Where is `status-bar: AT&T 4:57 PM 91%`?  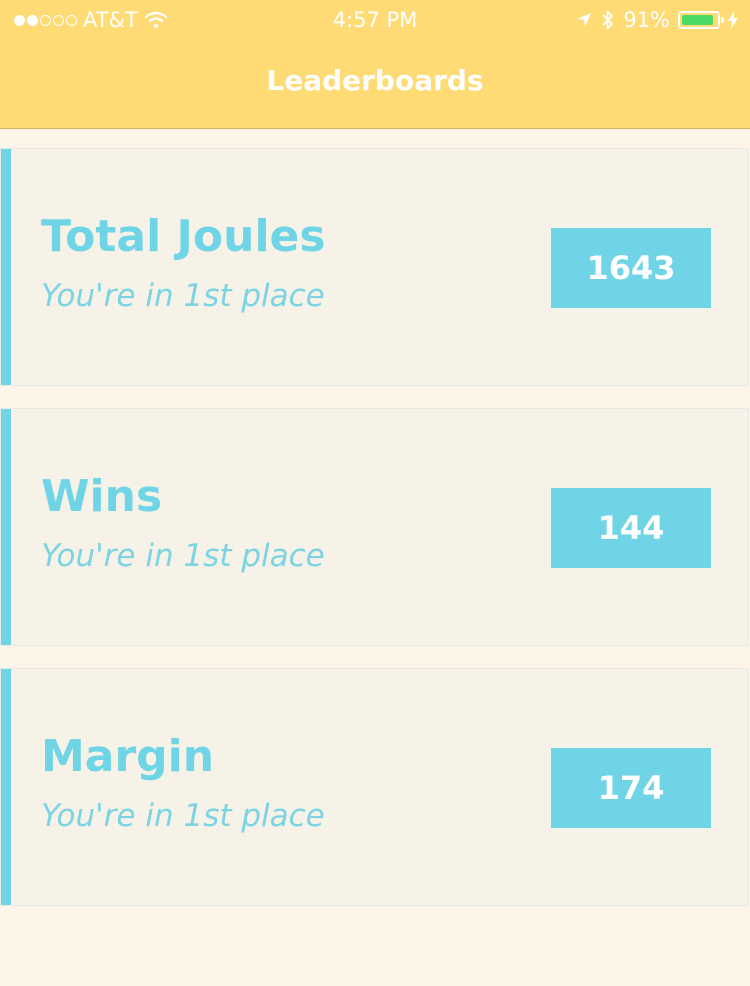 status-bar: AT&T 4:57 PM 91% is located at coordinates (375, 20).